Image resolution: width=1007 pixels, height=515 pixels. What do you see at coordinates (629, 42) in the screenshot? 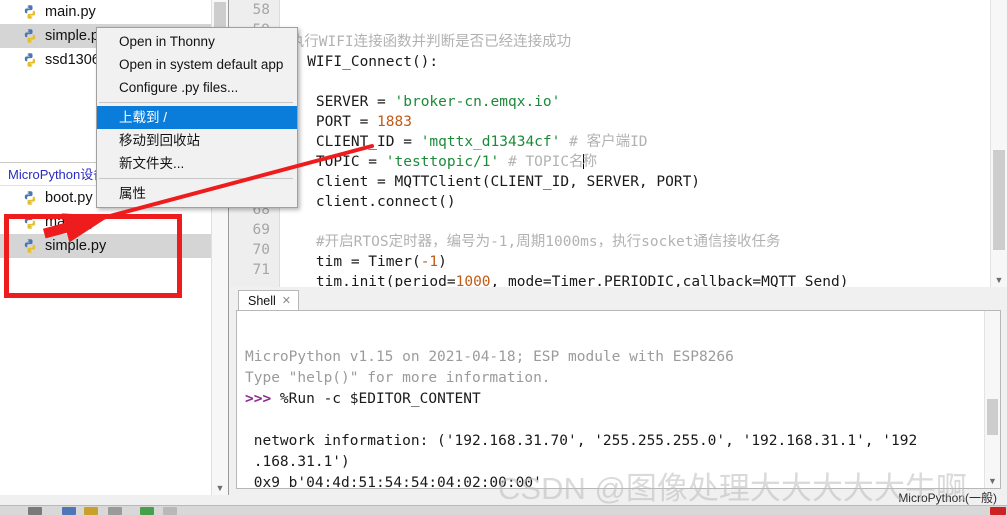
I see `code-line: #执行WIFI连接函数并判断是否已经连接成功` at bounding box center [629, 42].